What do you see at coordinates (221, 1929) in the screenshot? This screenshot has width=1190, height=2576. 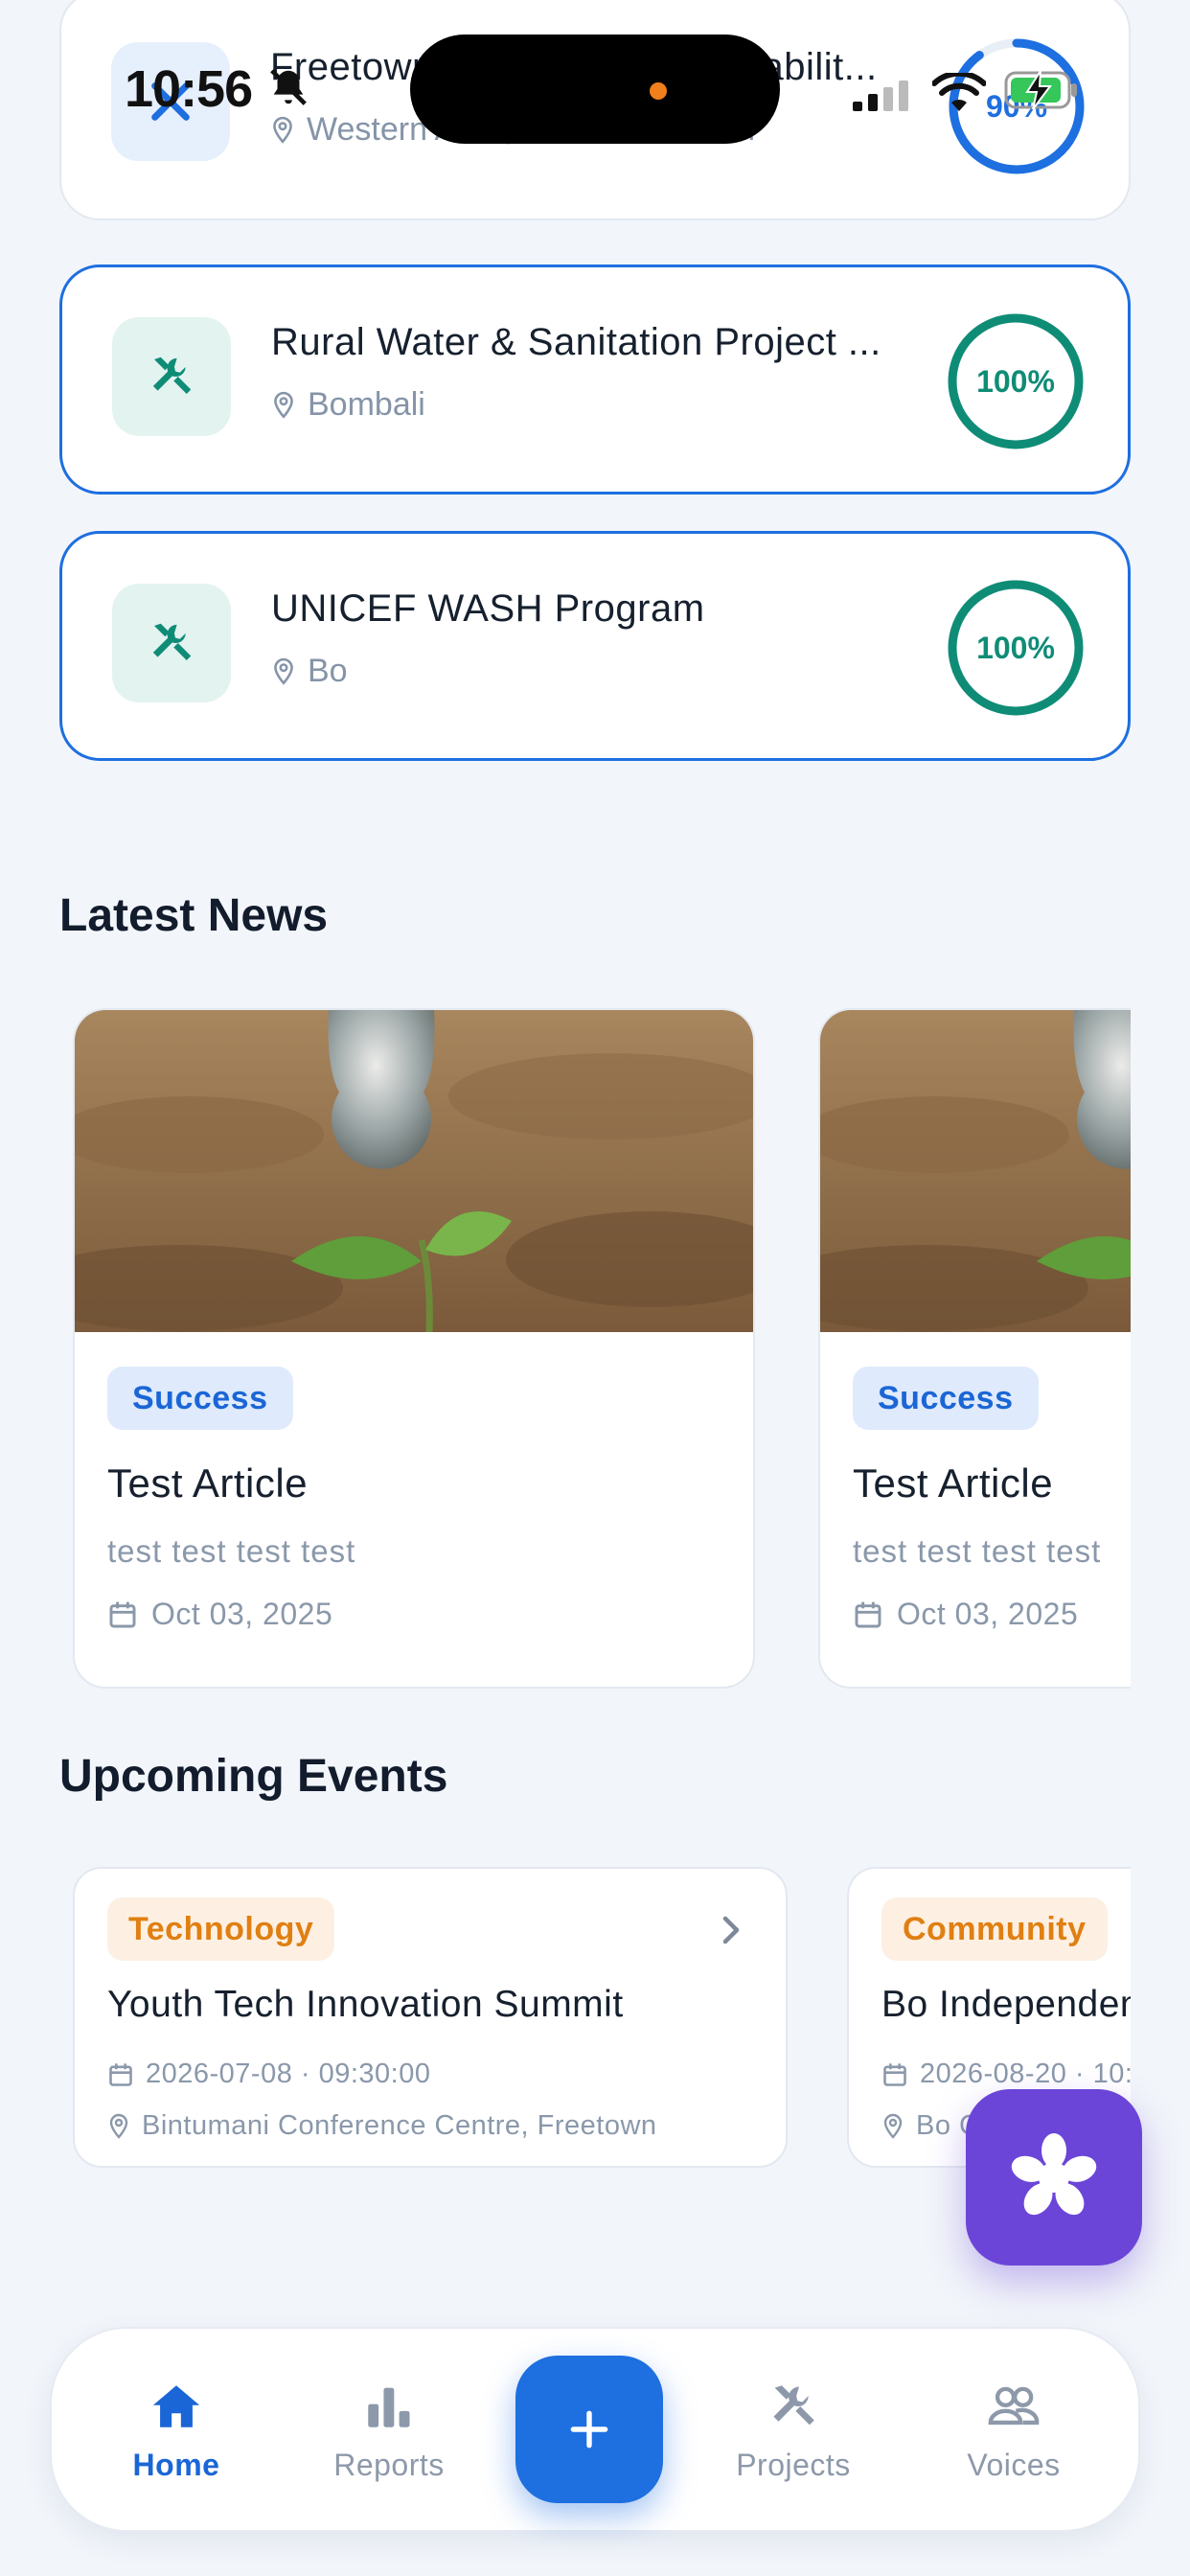 I see `event-category-badge: Technology` at bounding box center [221, 1929].